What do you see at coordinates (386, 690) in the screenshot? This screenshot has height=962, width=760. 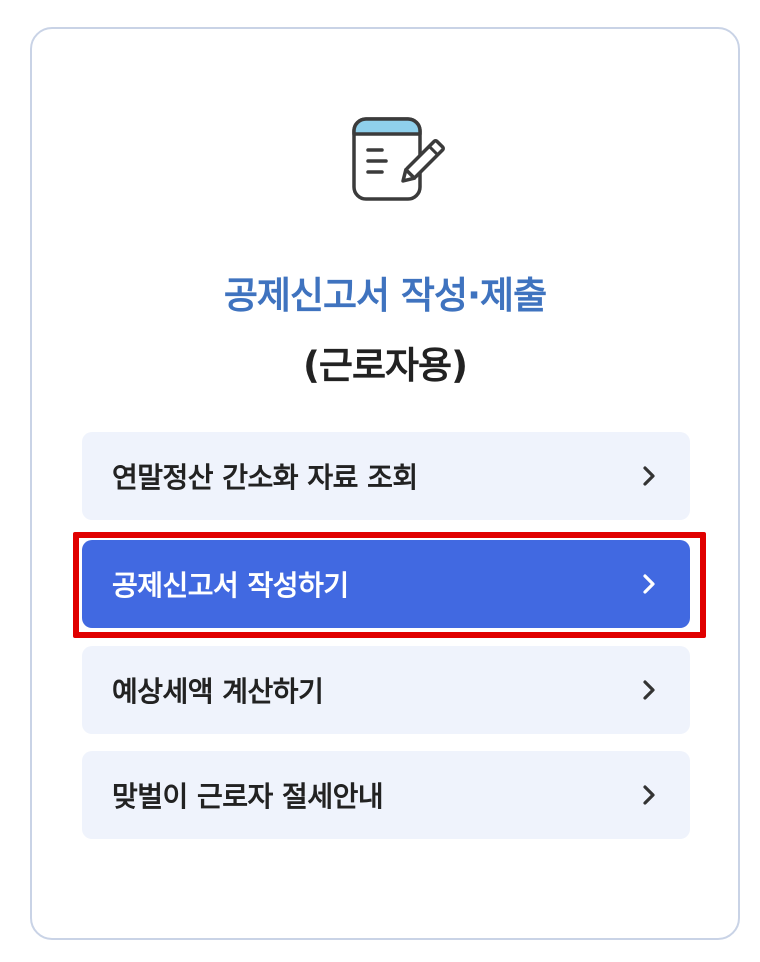 I see `menu-item-estimated-tax-calc: 예상세액 계산하기` at bounding box center [386, 690].